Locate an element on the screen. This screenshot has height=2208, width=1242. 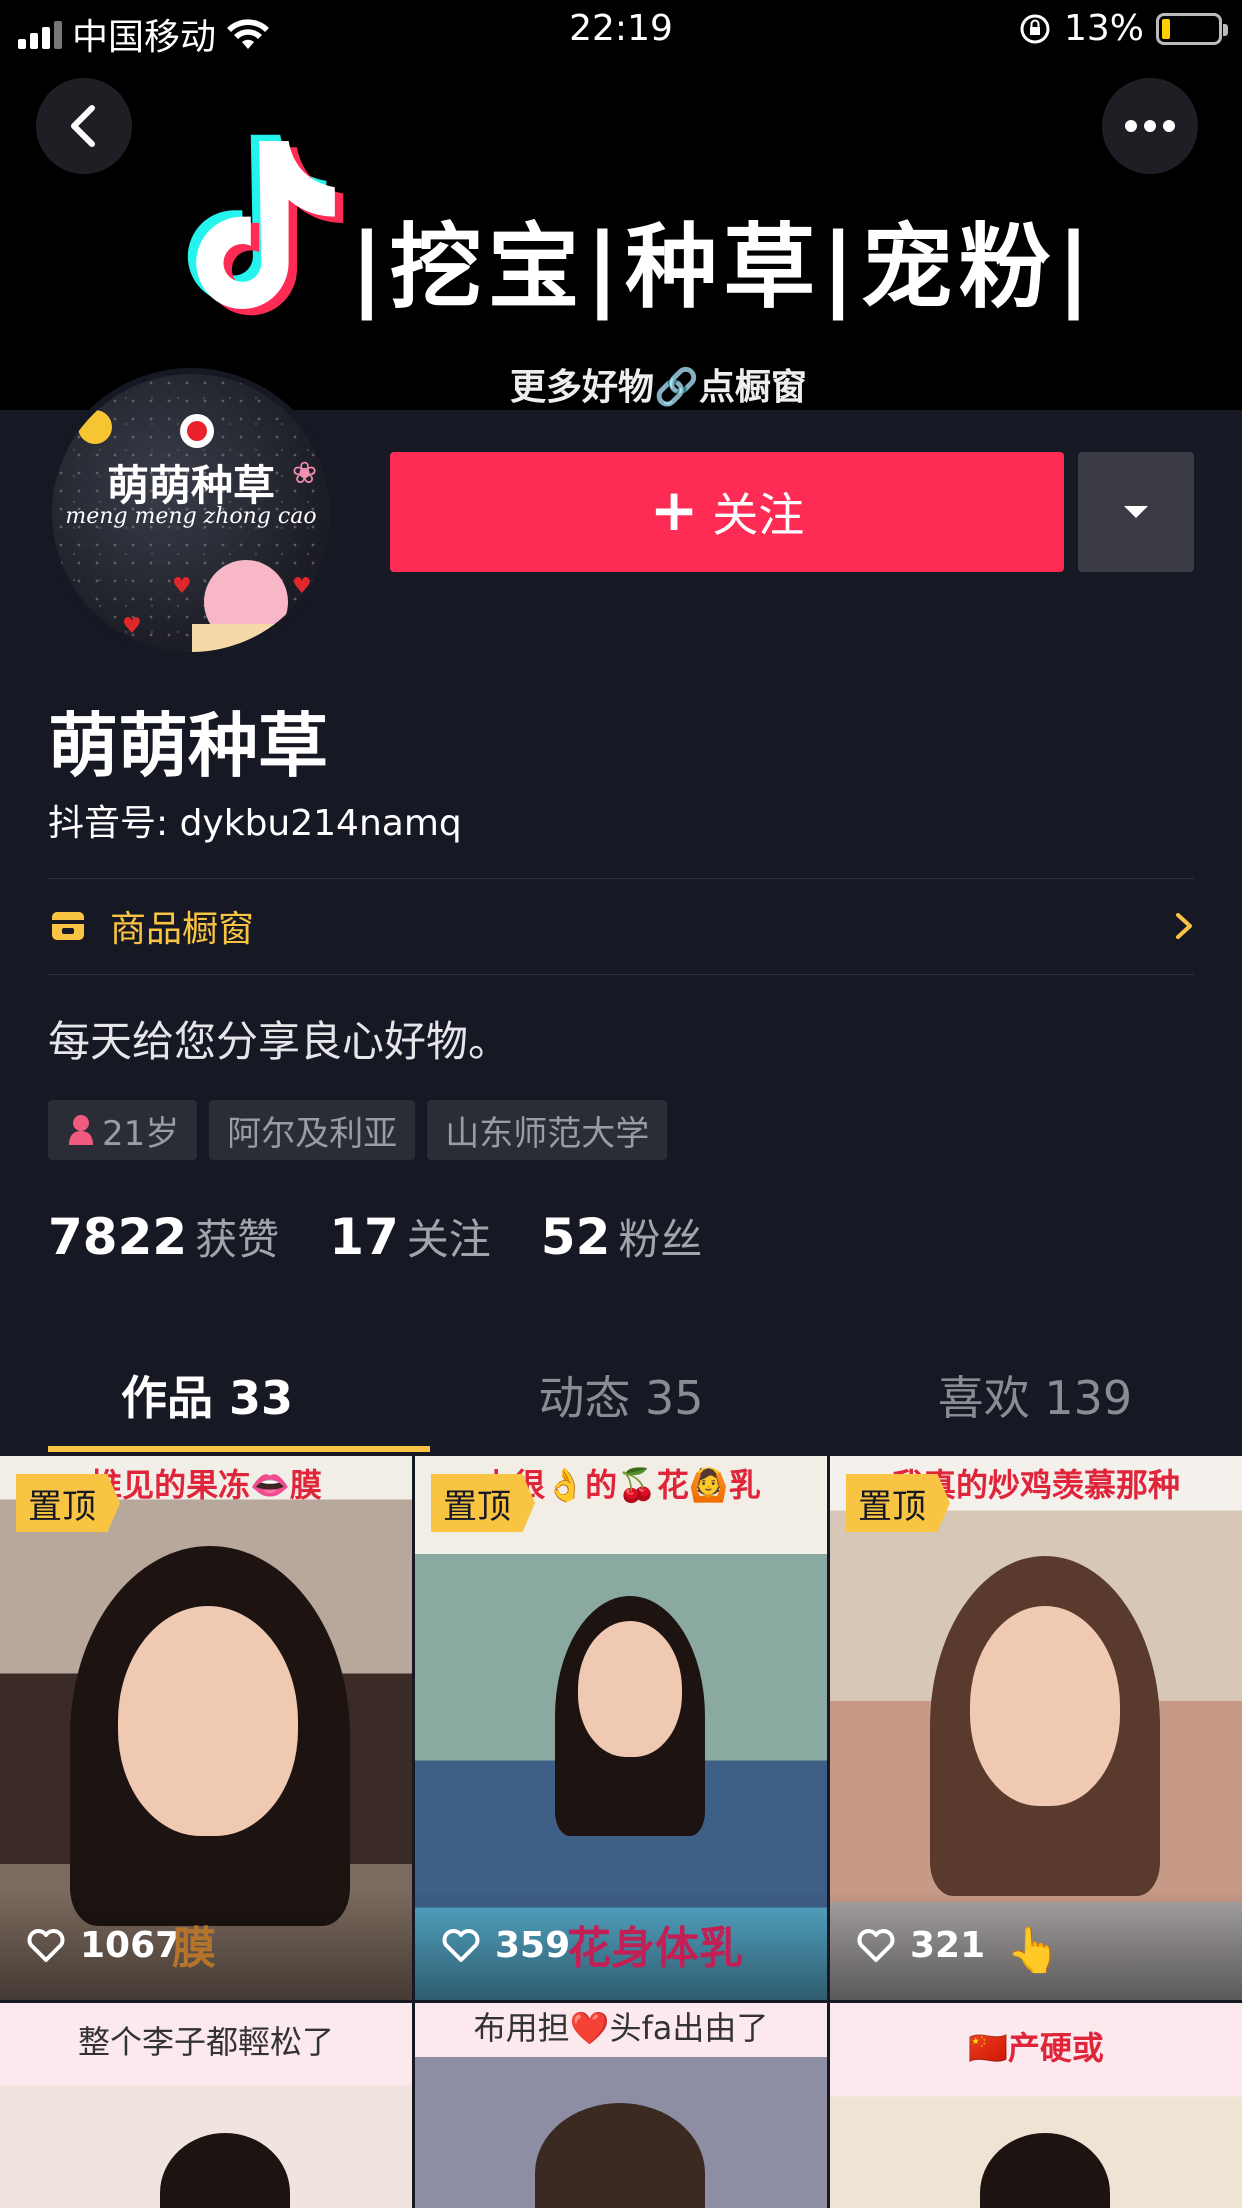
chevron-left-icon is located at coordinates (83, 126).